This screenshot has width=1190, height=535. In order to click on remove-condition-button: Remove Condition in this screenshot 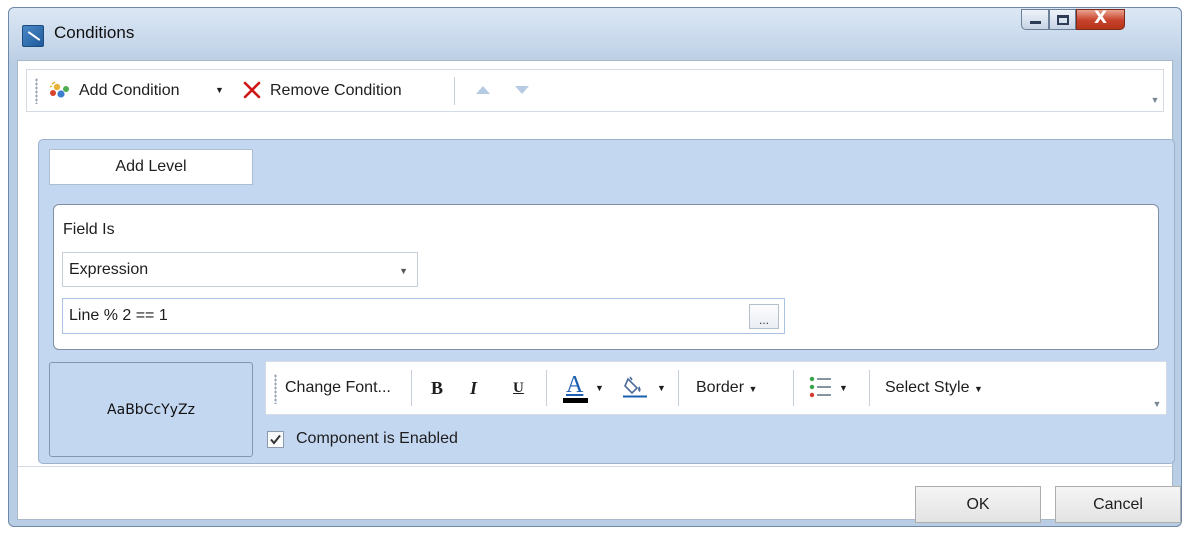, I will do `click(340, 90)`.